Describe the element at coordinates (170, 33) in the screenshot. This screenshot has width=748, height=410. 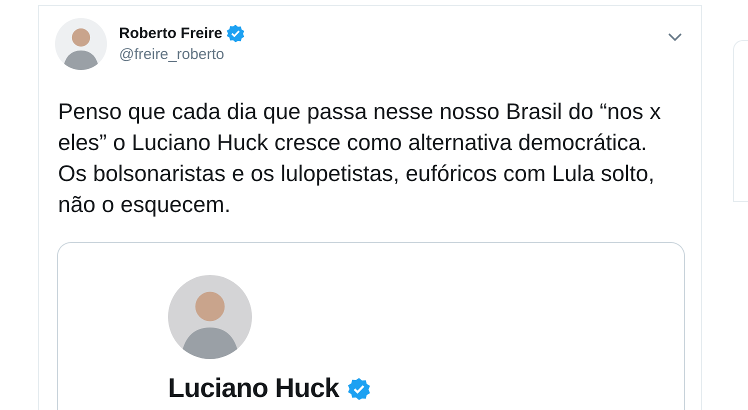
I see `author-name: Roberto Freire` at that location.